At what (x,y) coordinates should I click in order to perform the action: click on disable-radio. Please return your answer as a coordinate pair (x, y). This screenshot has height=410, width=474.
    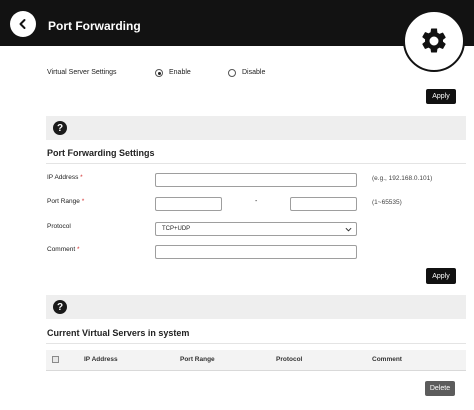
    Looking at the image, I should click on (232, 73).